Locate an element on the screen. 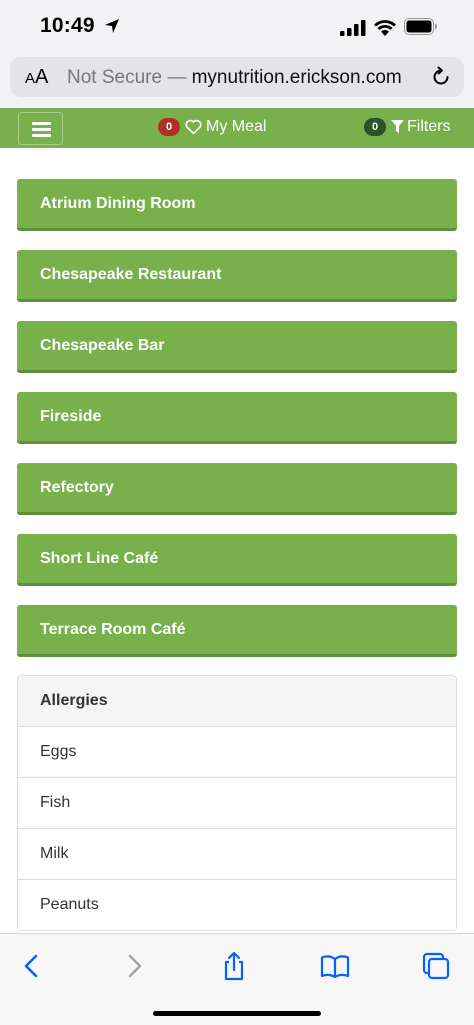 This screenshot has height=1025, width=474. status-bar: 10:49 is located at coordinates (237, 27).